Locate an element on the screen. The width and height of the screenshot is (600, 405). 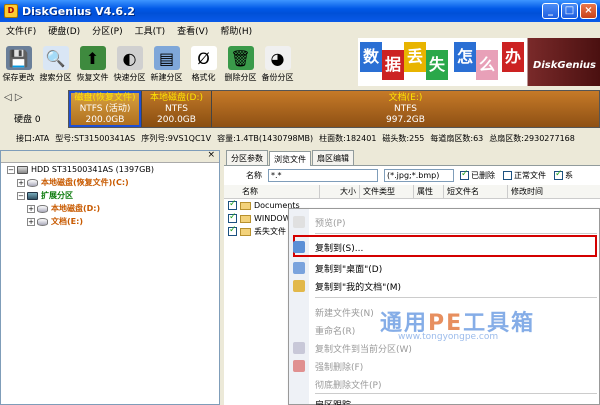
banner-char: 办 is located at coordinates (513, 57).